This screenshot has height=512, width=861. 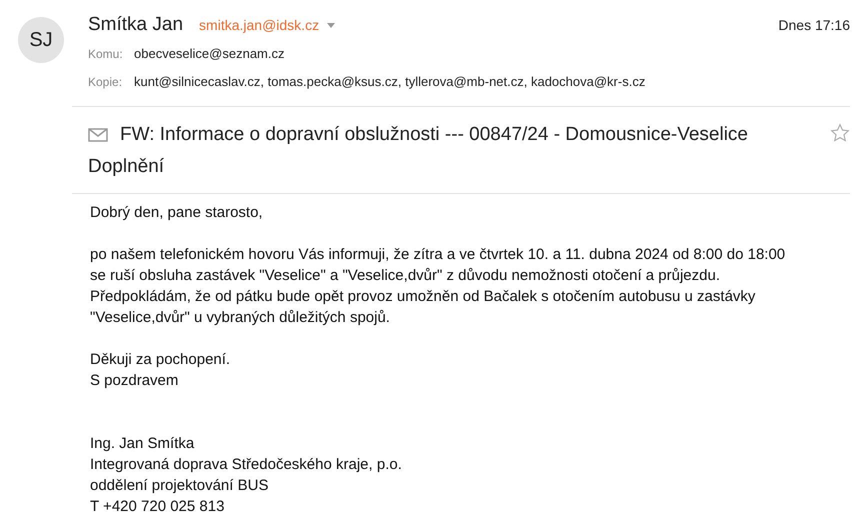 I want to click on recipient-address: kunt@silnicecaslav.cz, tomas.pecka@ksus.cz, tyllerova@mb-net.cz, kadochova@kr-s.cz, so click(x=390, y=82).